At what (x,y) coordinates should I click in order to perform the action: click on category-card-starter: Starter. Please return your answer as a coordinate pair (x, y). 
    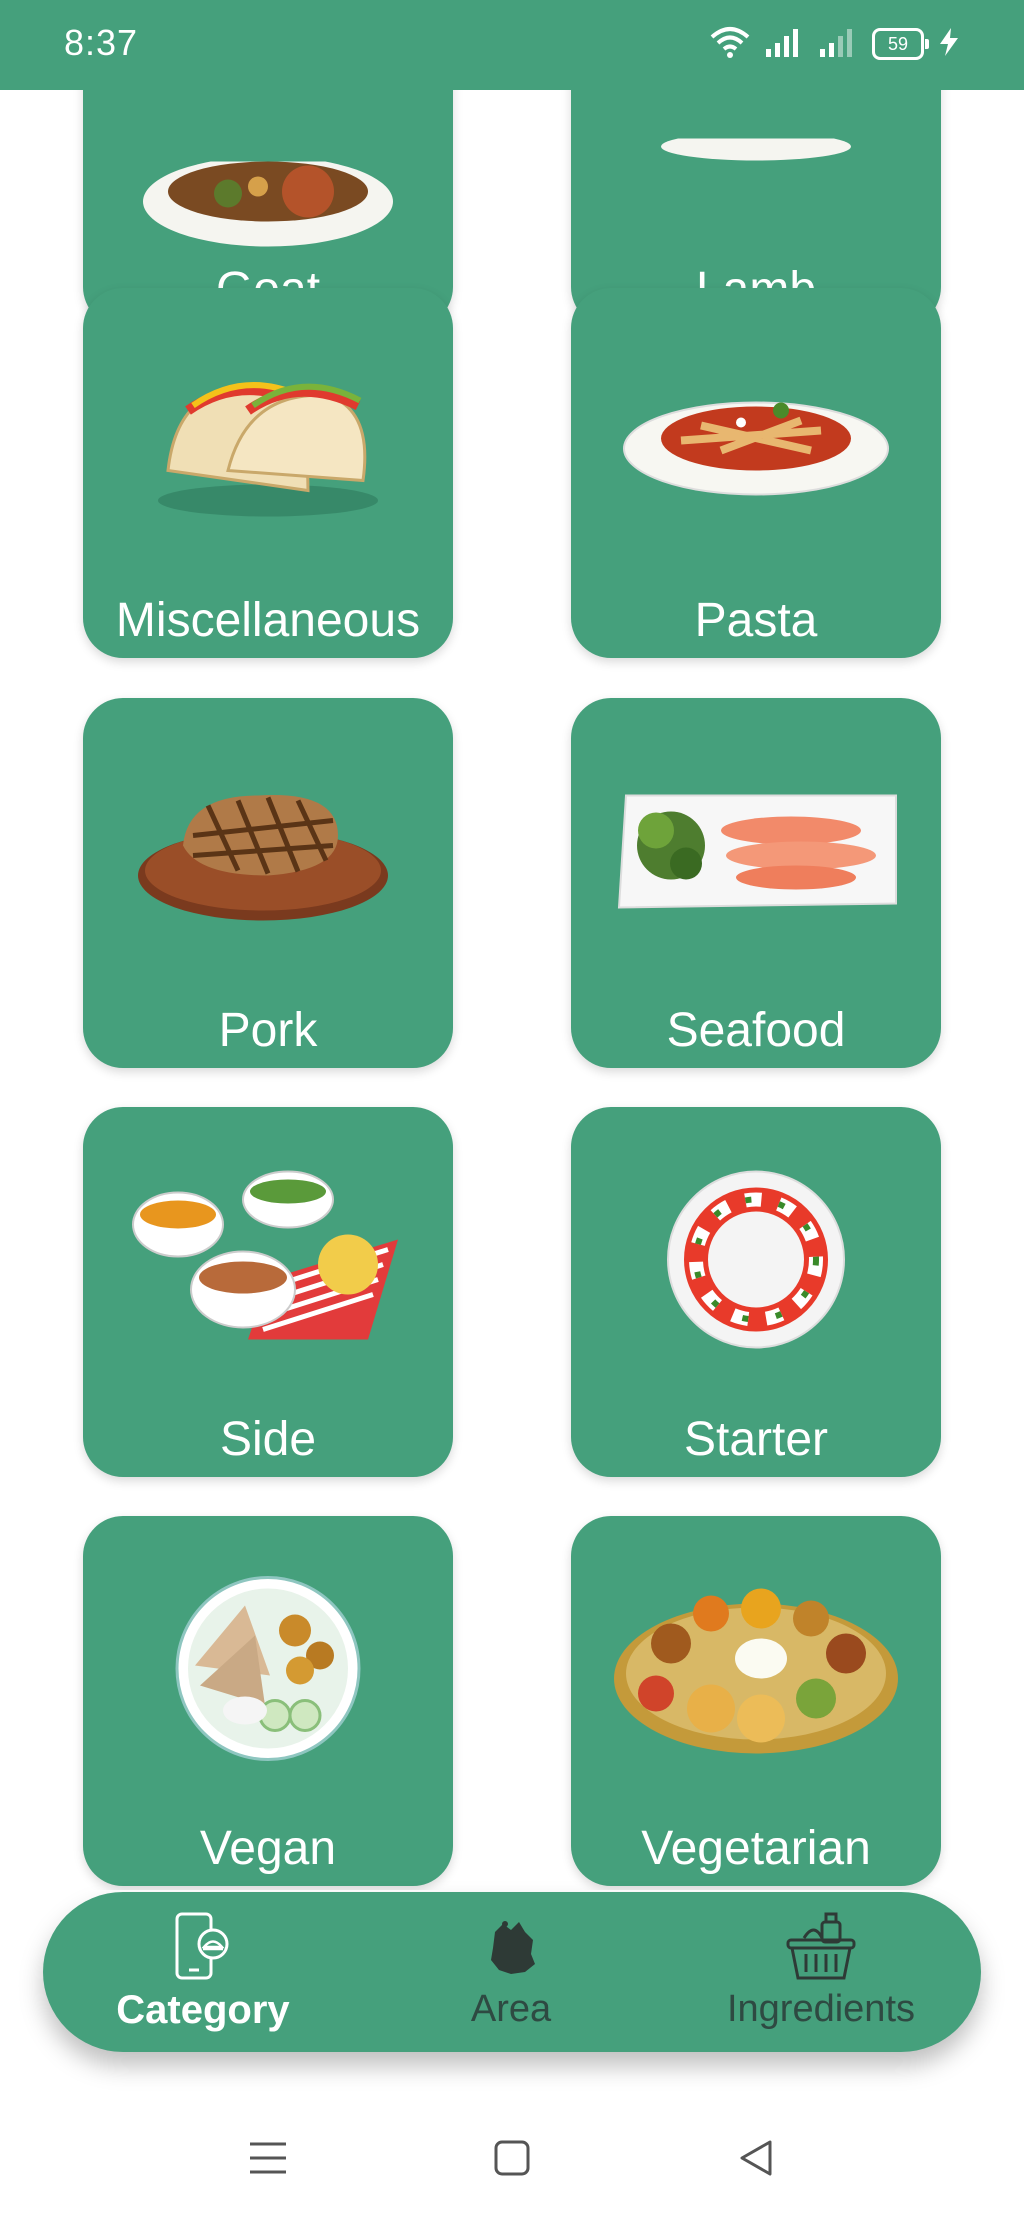
    Looking at the image, I should click on (756, 1292).